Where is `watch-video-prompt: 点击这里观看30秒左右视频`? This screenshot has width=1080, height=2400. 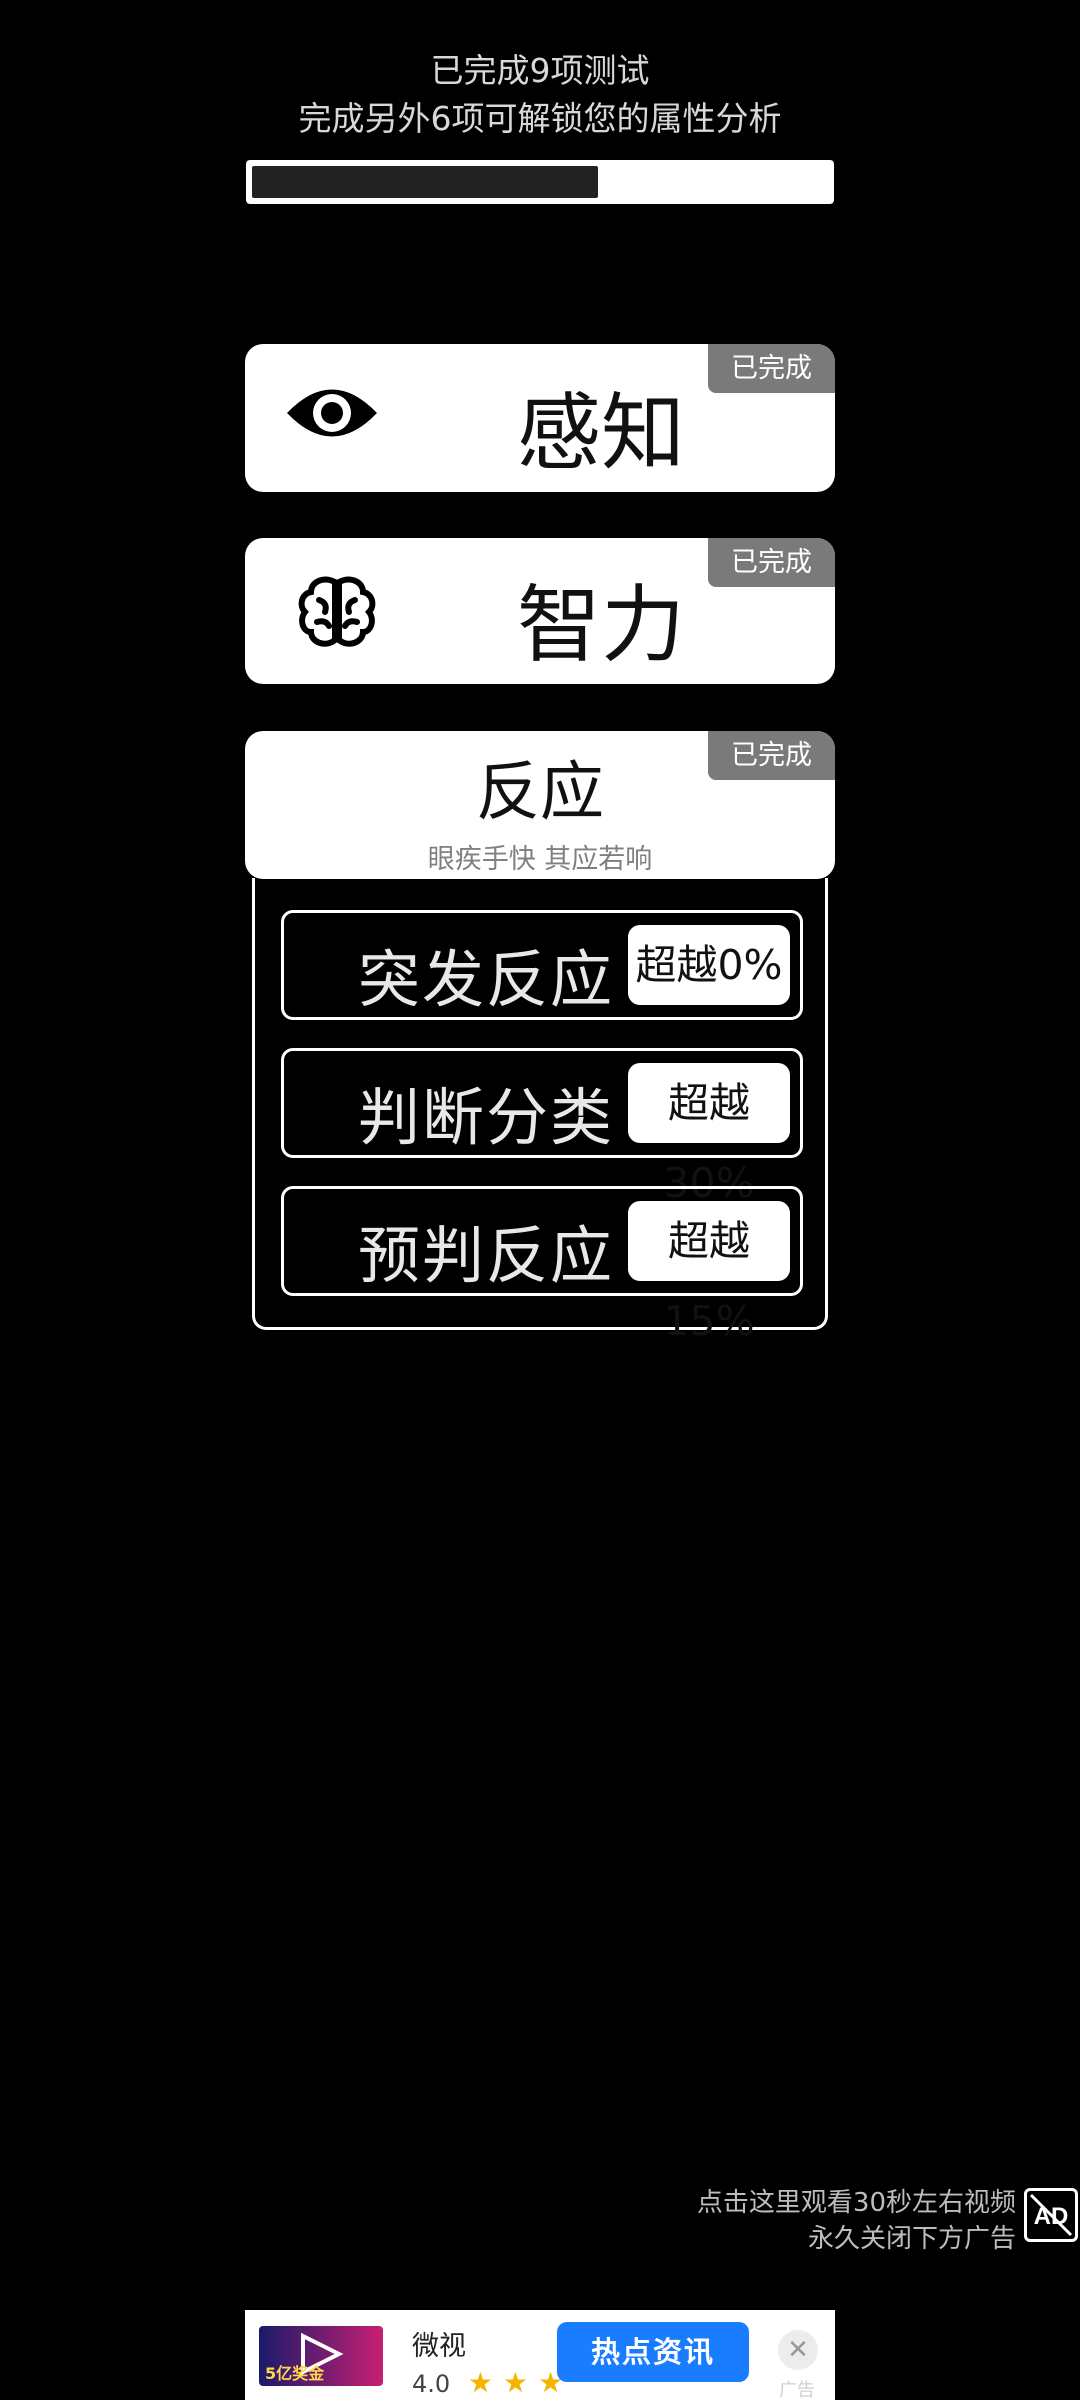 watch-video-prompt: 点击这里观看30秒左右视频 is located at coordinates (856, 2200).